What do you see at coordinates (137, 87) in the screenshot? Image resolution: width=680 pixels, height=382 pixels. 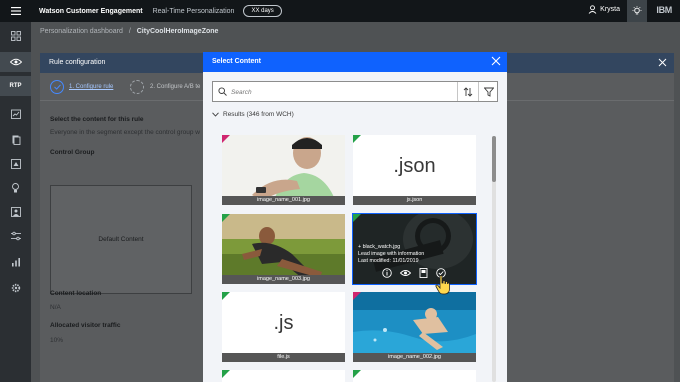 I see `step-2-indicator` at bounding box center [137, 87].